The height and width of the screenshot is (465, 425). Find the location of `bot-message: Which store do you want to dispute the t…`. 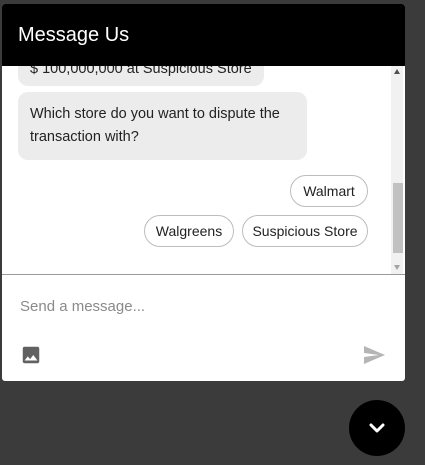

bot-message: Which store do you want to dispute the t… is located at coordinates (162, 126).